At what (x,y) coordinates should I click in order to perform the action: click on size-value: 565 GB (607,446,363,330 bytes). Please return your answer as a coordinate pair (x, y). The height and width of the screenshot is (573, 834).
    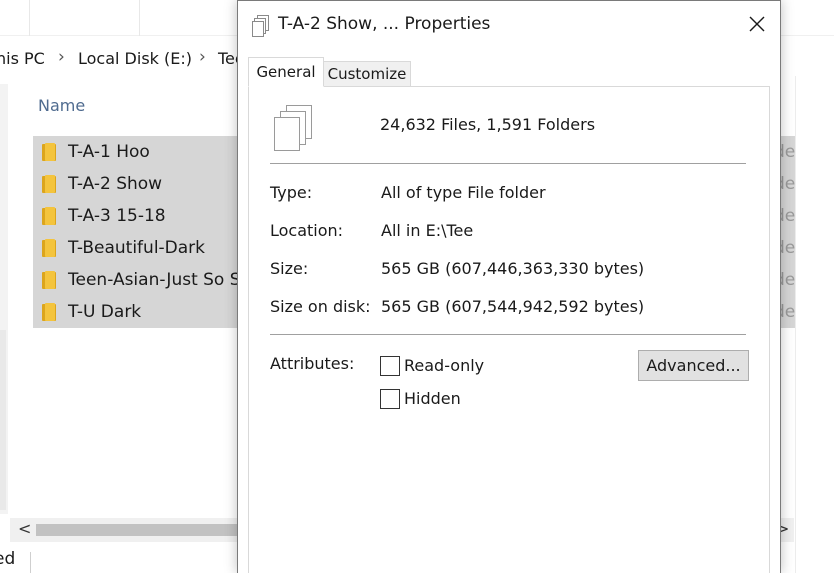
    Looking at the image, I should click on (513, 268).